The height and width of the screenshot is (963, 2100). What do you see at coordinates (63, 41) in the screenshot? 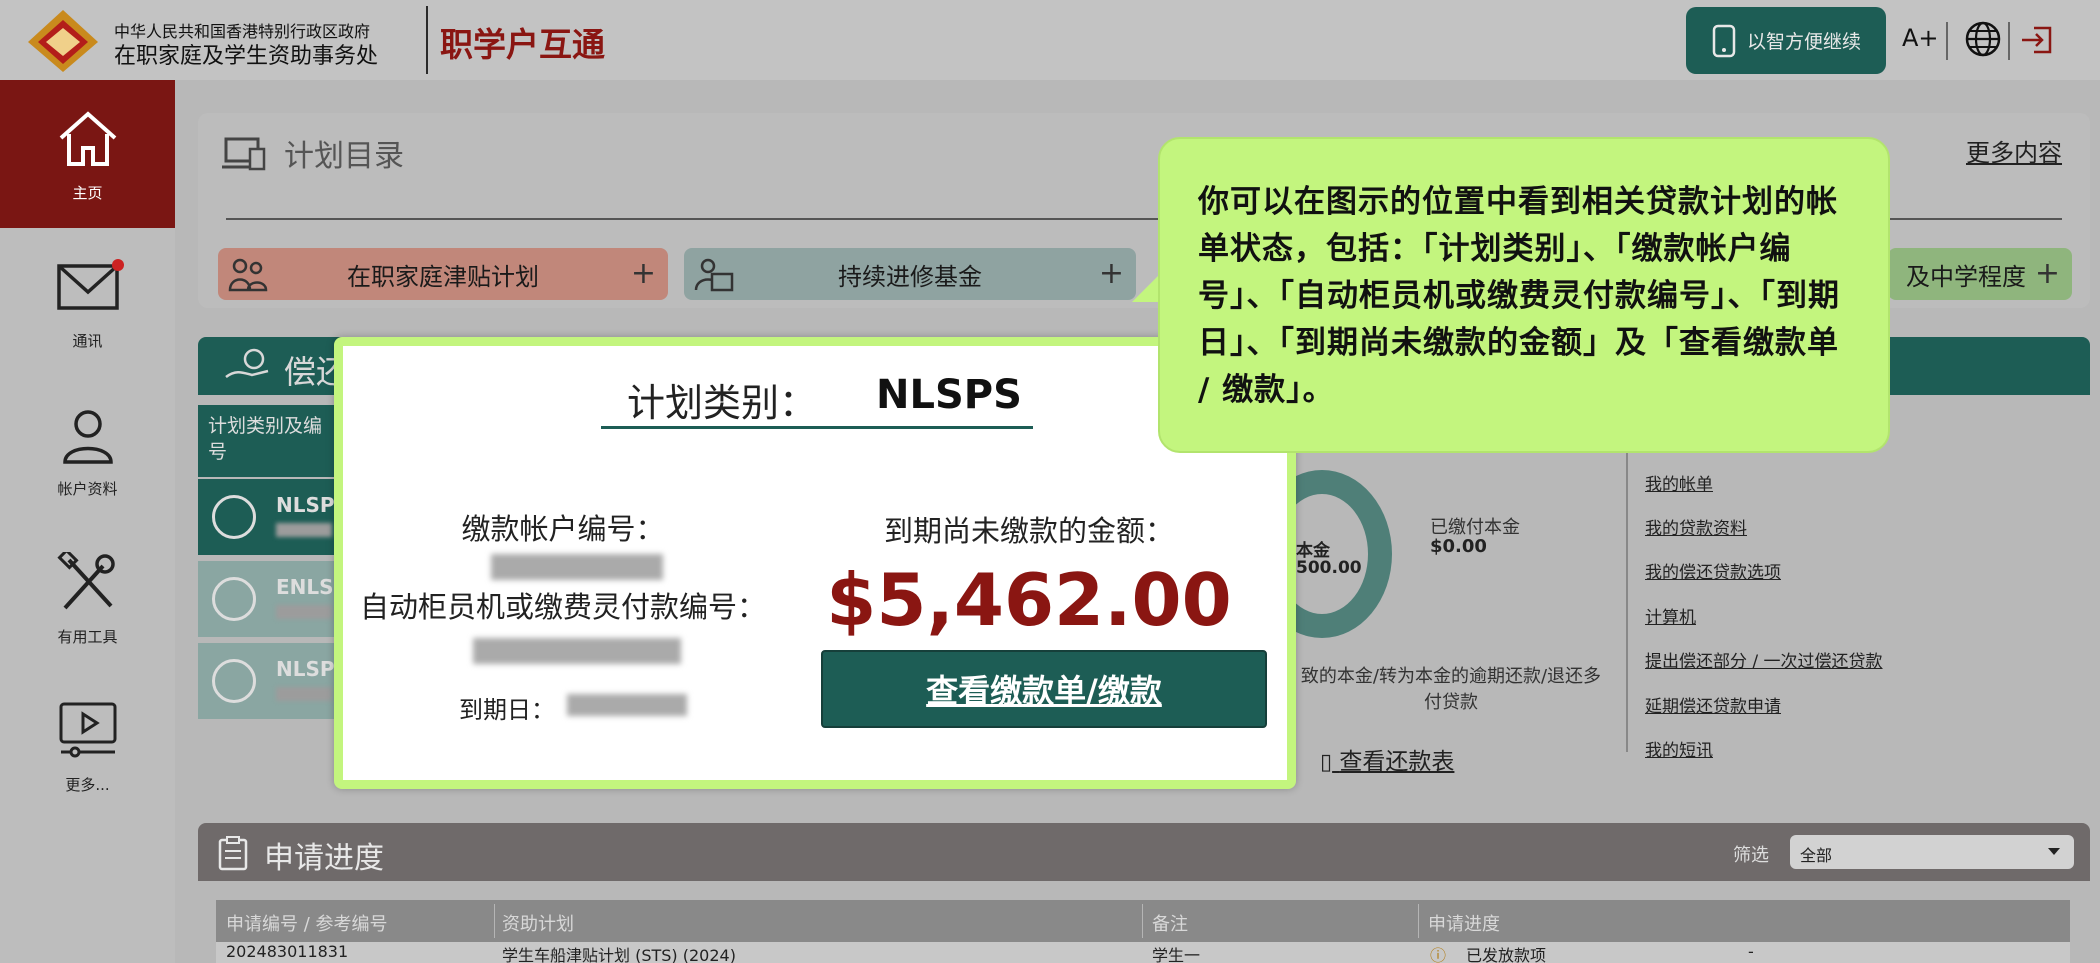
I see `wfsfaa-logo-icon` at bounding box center [63, 41].